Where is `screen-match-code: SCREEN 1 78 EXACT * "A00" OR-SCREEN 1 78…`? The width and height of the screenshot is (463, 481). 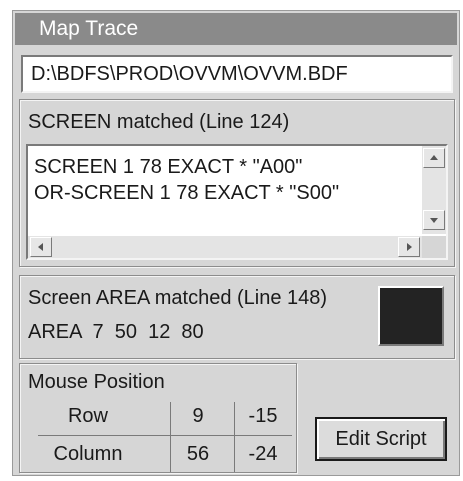
screen-match-code: SCREEN 1 78 EXACT * "A00" OR-SCREEN 1 78… is located at coordinates (186, 180).